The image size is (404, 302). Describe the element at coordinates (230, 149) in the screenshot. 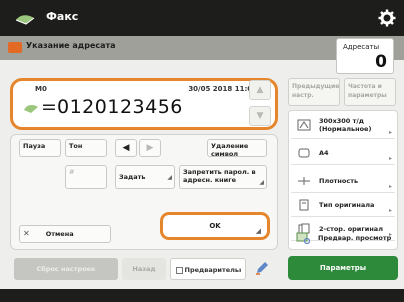

I see `delete-char-label: Удаление символ` at that location.